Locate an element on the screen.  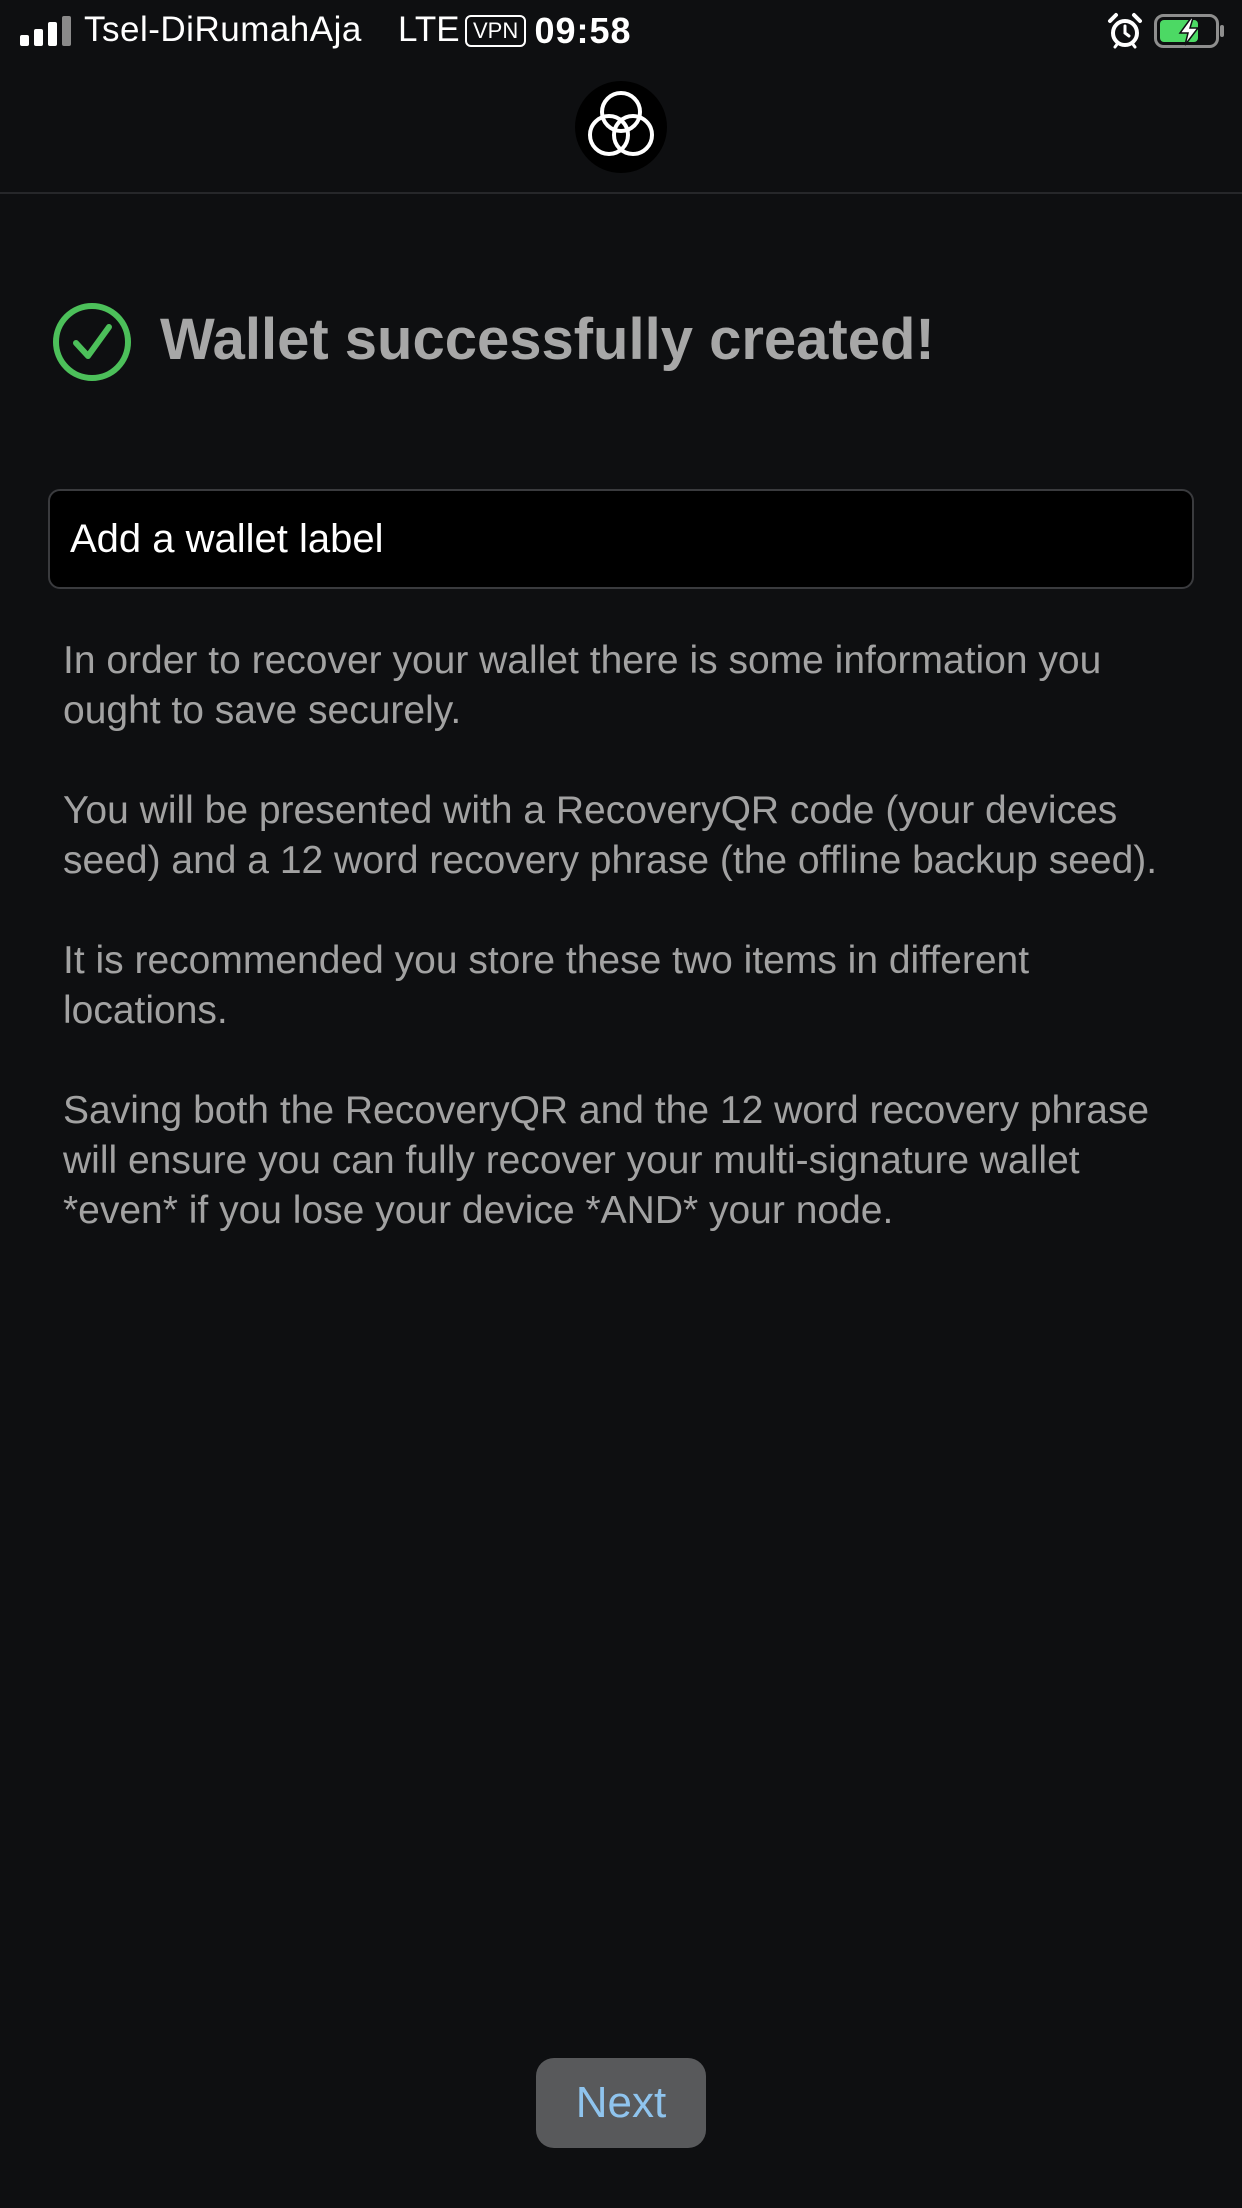
status-bar: Tsel-DiRumahAja LTE VPN 09:58 is located at coordinates (621, 32).